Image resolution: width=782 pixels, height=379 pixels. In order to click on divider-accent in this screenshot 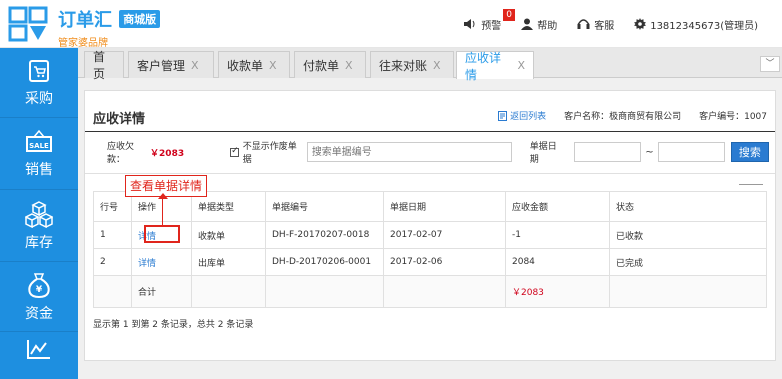, I will do `click(751, 184)`.